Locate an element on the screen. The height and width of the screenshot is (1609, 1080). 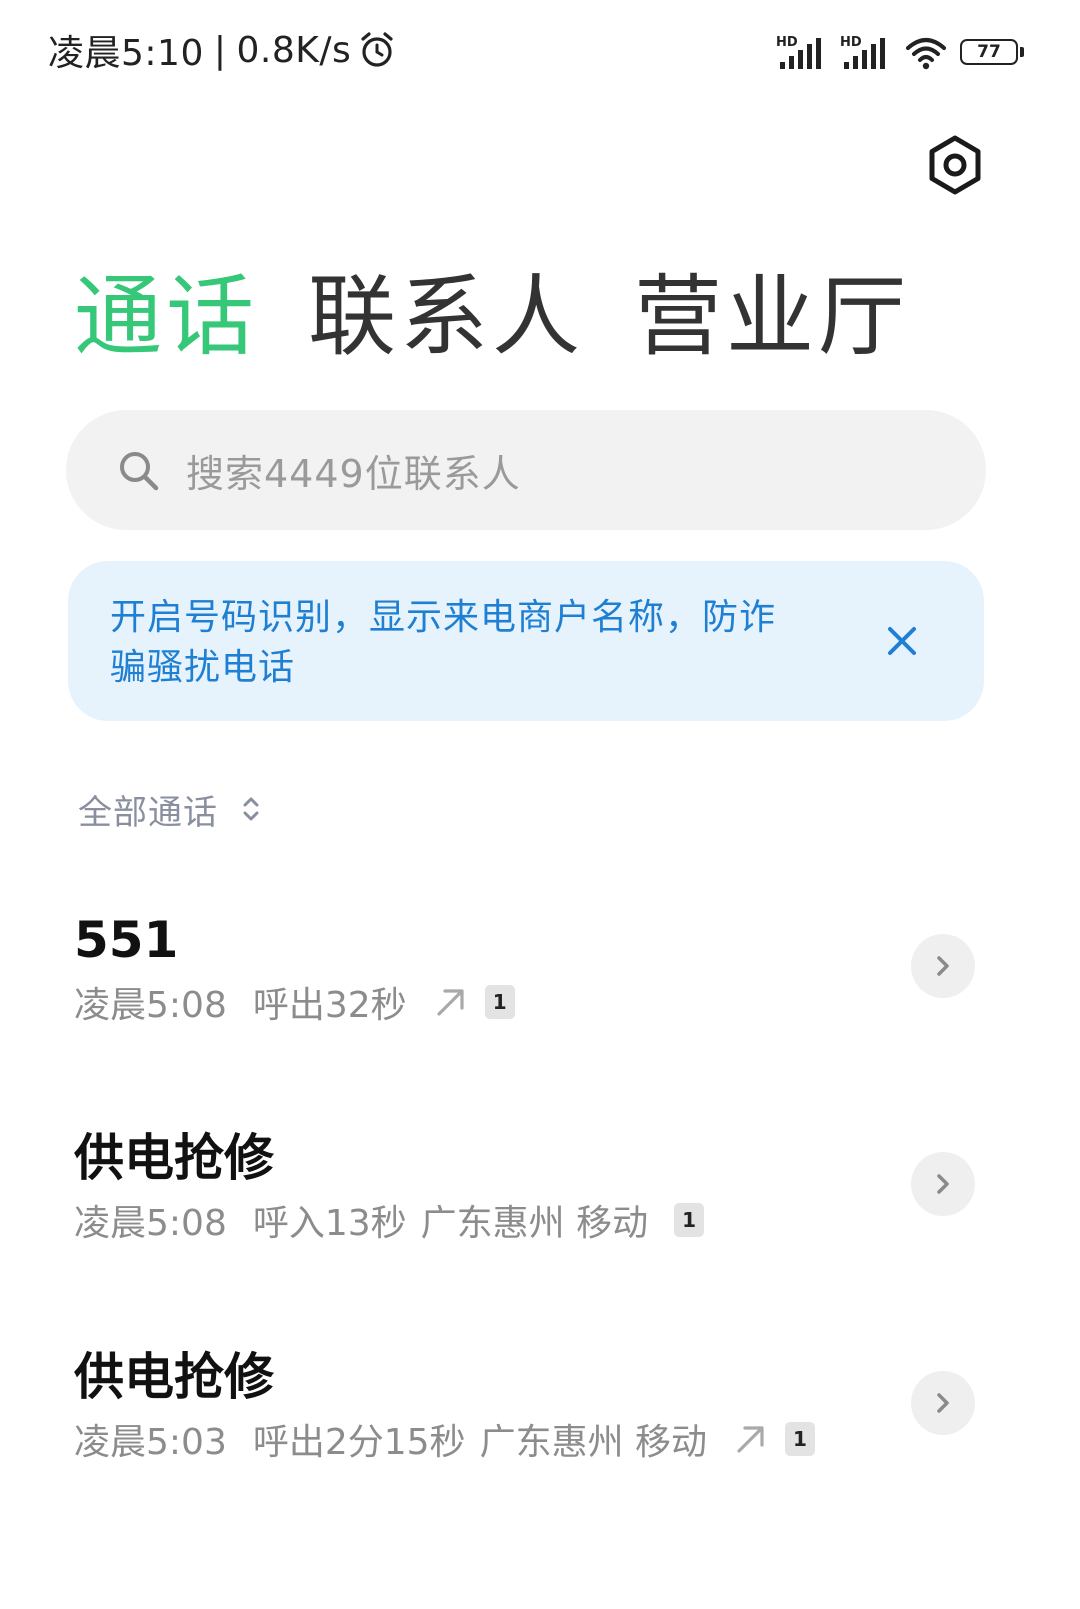
call-detail: 呼入13秒 is located at coordinates (329, 1223).